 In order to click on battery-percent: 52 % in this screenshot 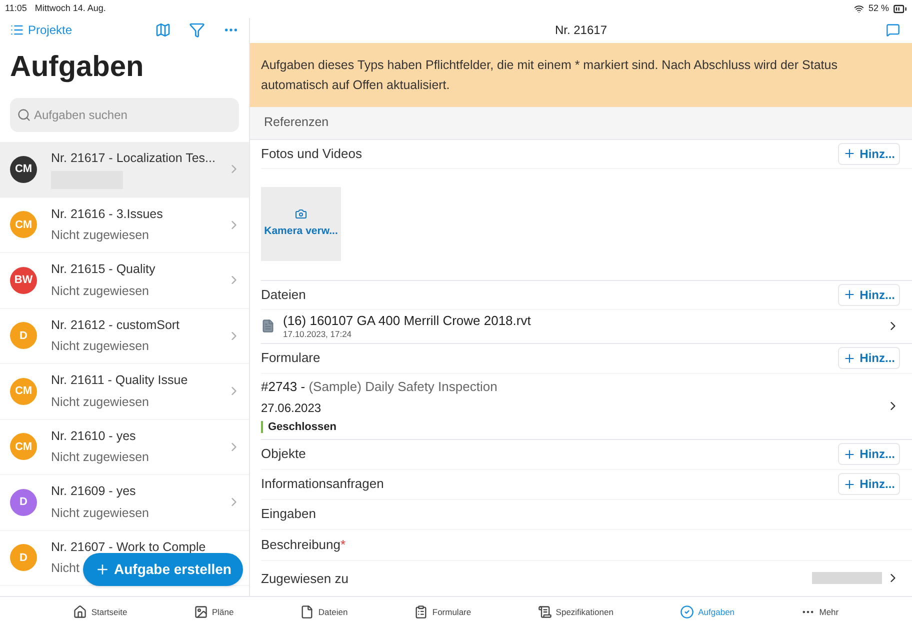, I will do `click(878, 9)`.